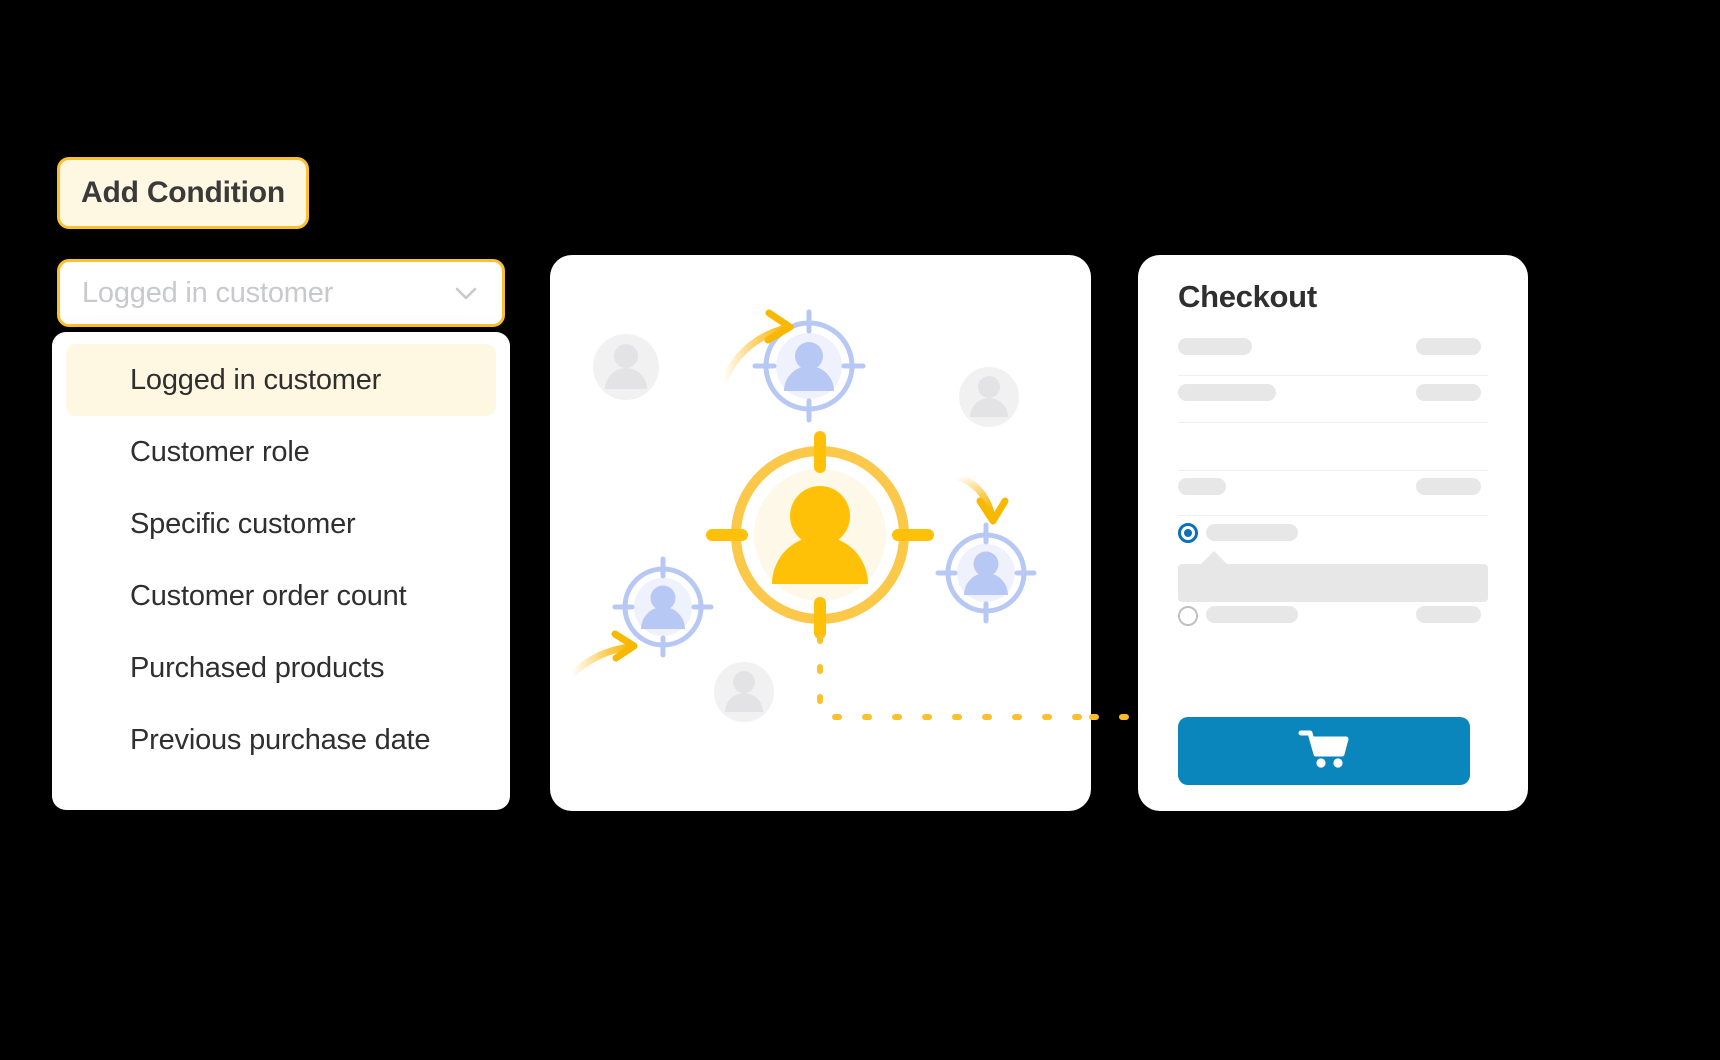  Describe the element at coordinates (466, 293) in the screenshot. I see `chevron-down-icon` at that location.